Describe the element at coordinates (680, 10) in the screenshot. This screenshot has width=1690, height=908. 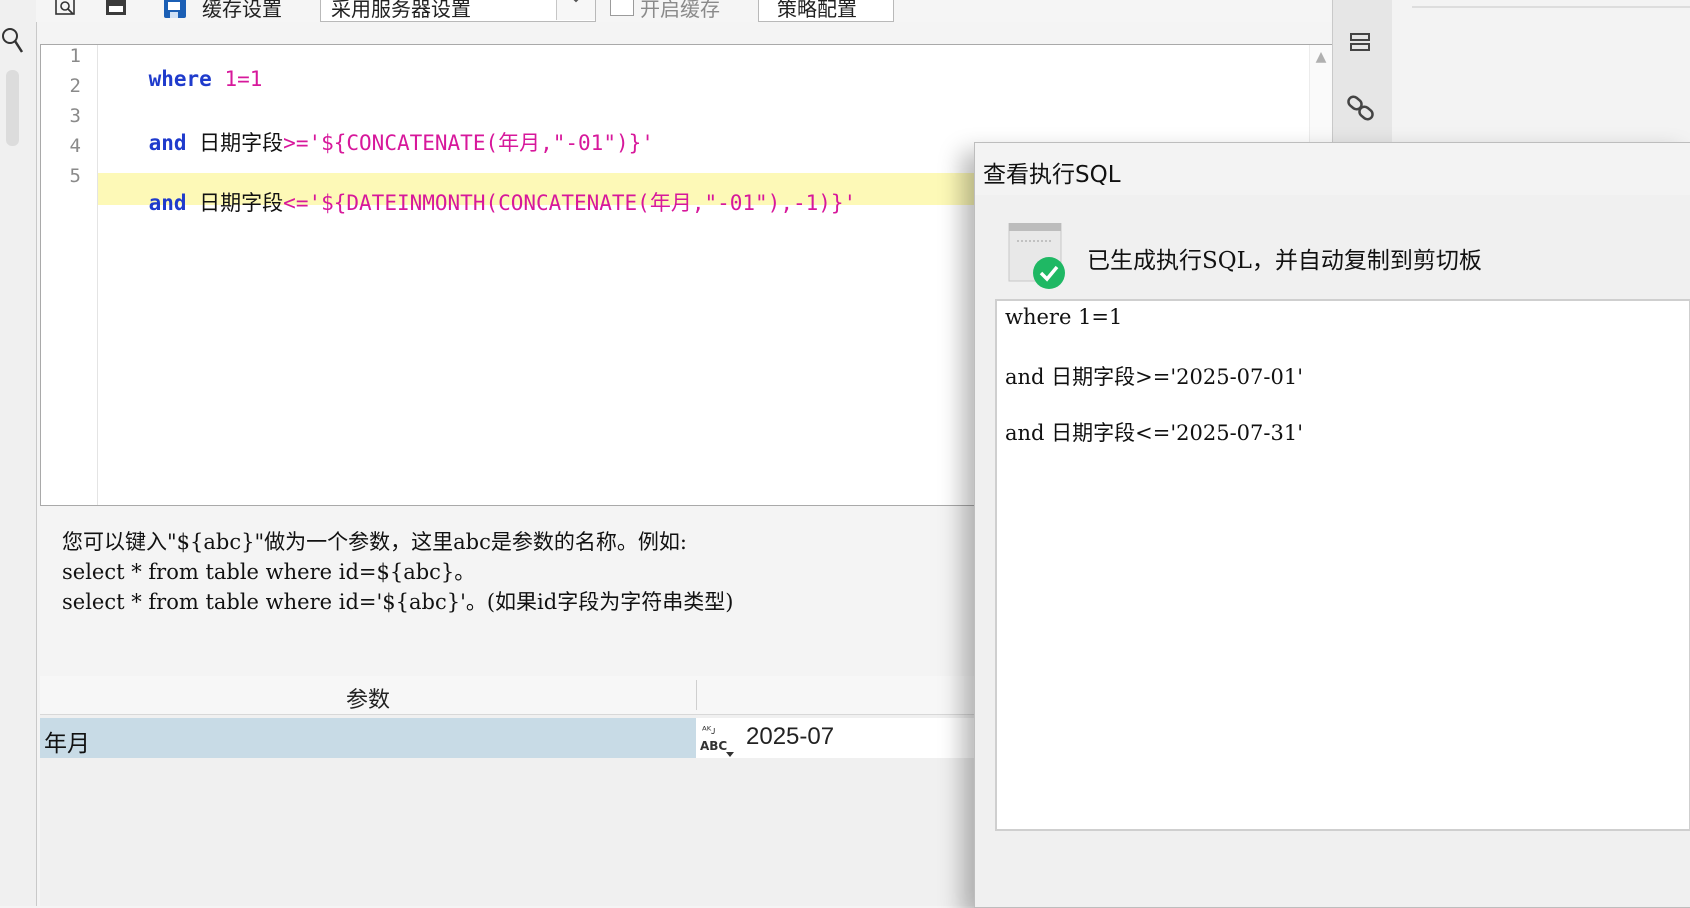
I see `enable-cache-label: 开启缓存` at that location.